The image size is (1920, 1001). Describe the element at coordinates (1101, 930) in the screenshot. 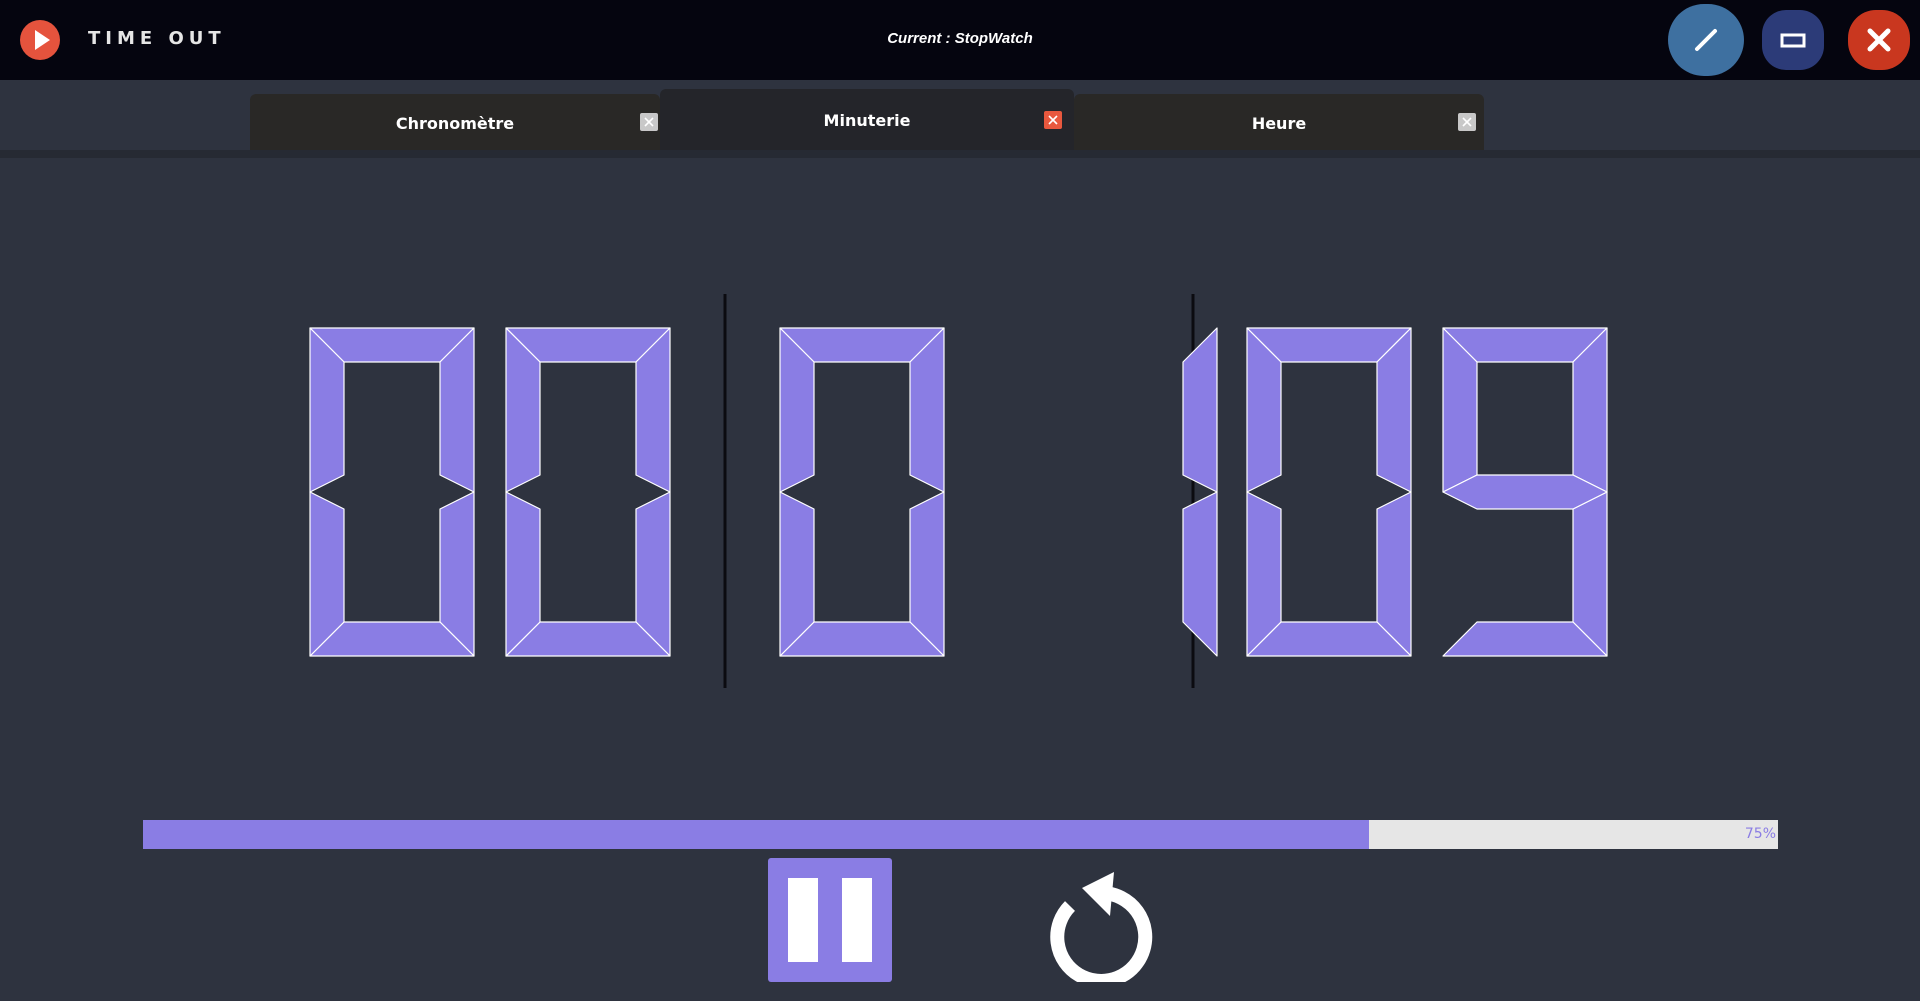

I see `reset-icon` at that location.